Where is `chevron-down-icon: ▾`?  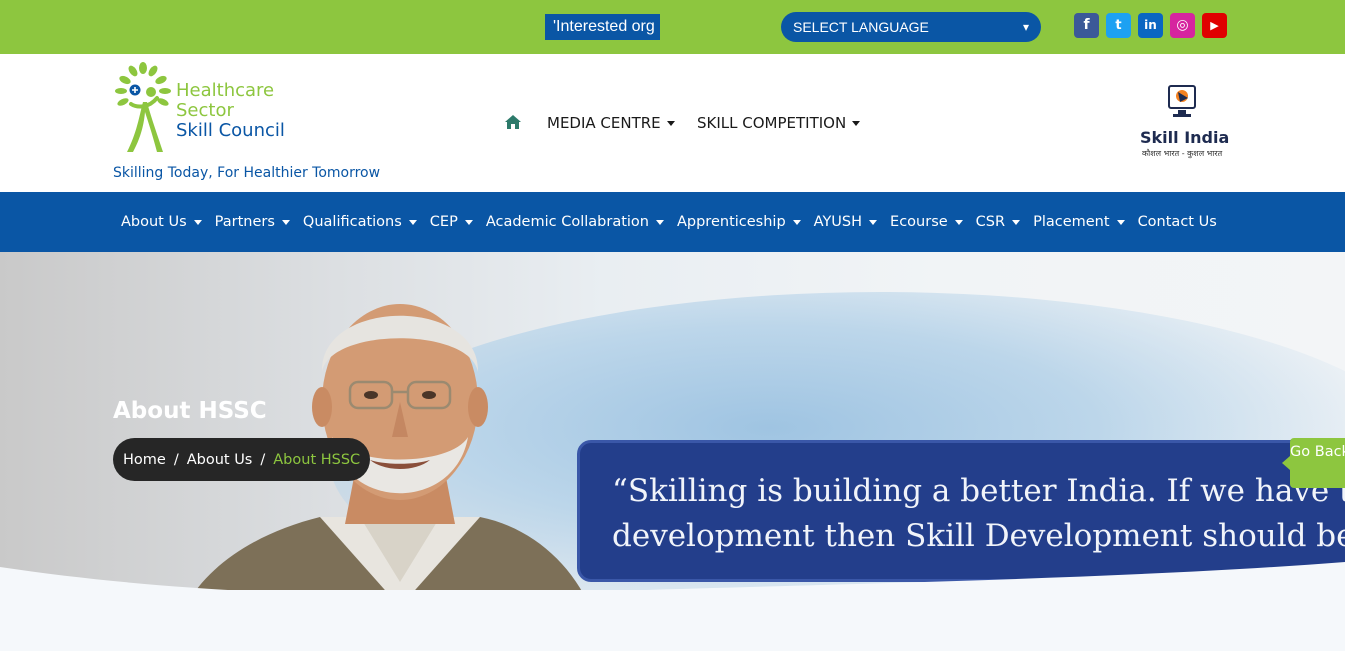
chevron-down-icon: ▾ is located at coordinates (1025, 27).